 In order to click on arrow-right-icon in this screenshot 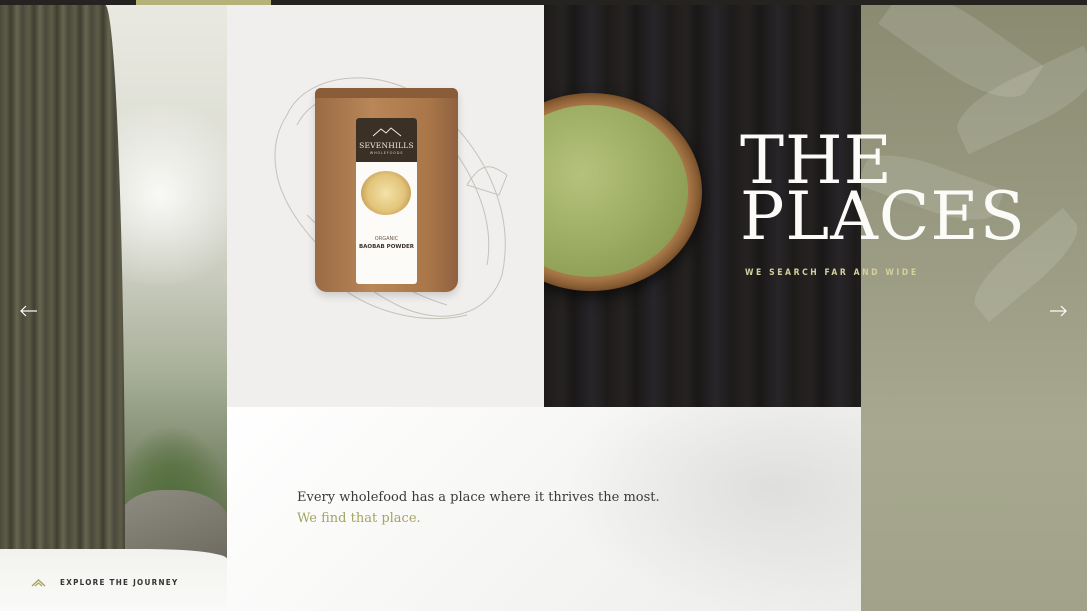, I will do `click(1058, 311)`.